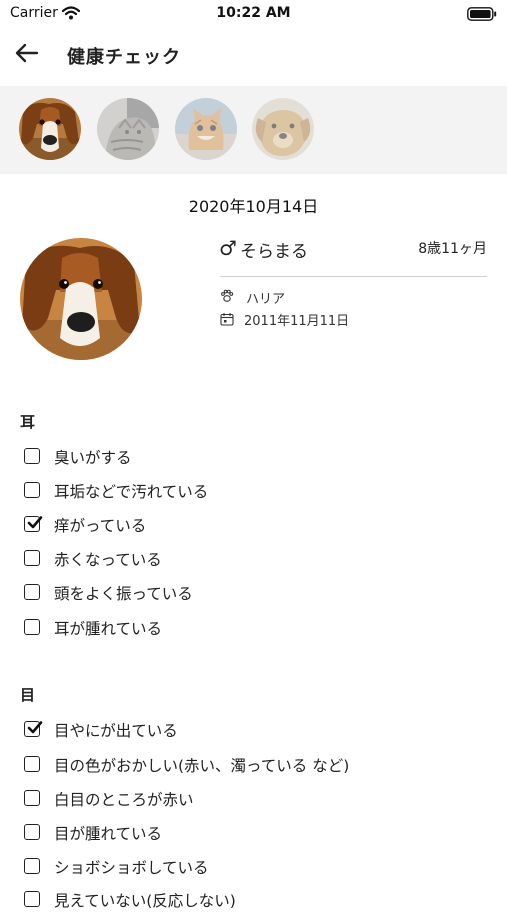 Image resolution: width=507 pixels, height=914 pixels. What do you see at coordinates (253, 56) in the screenshot?
I see `navigation-bar: 健康チェック` at bounding box center [253, 56].